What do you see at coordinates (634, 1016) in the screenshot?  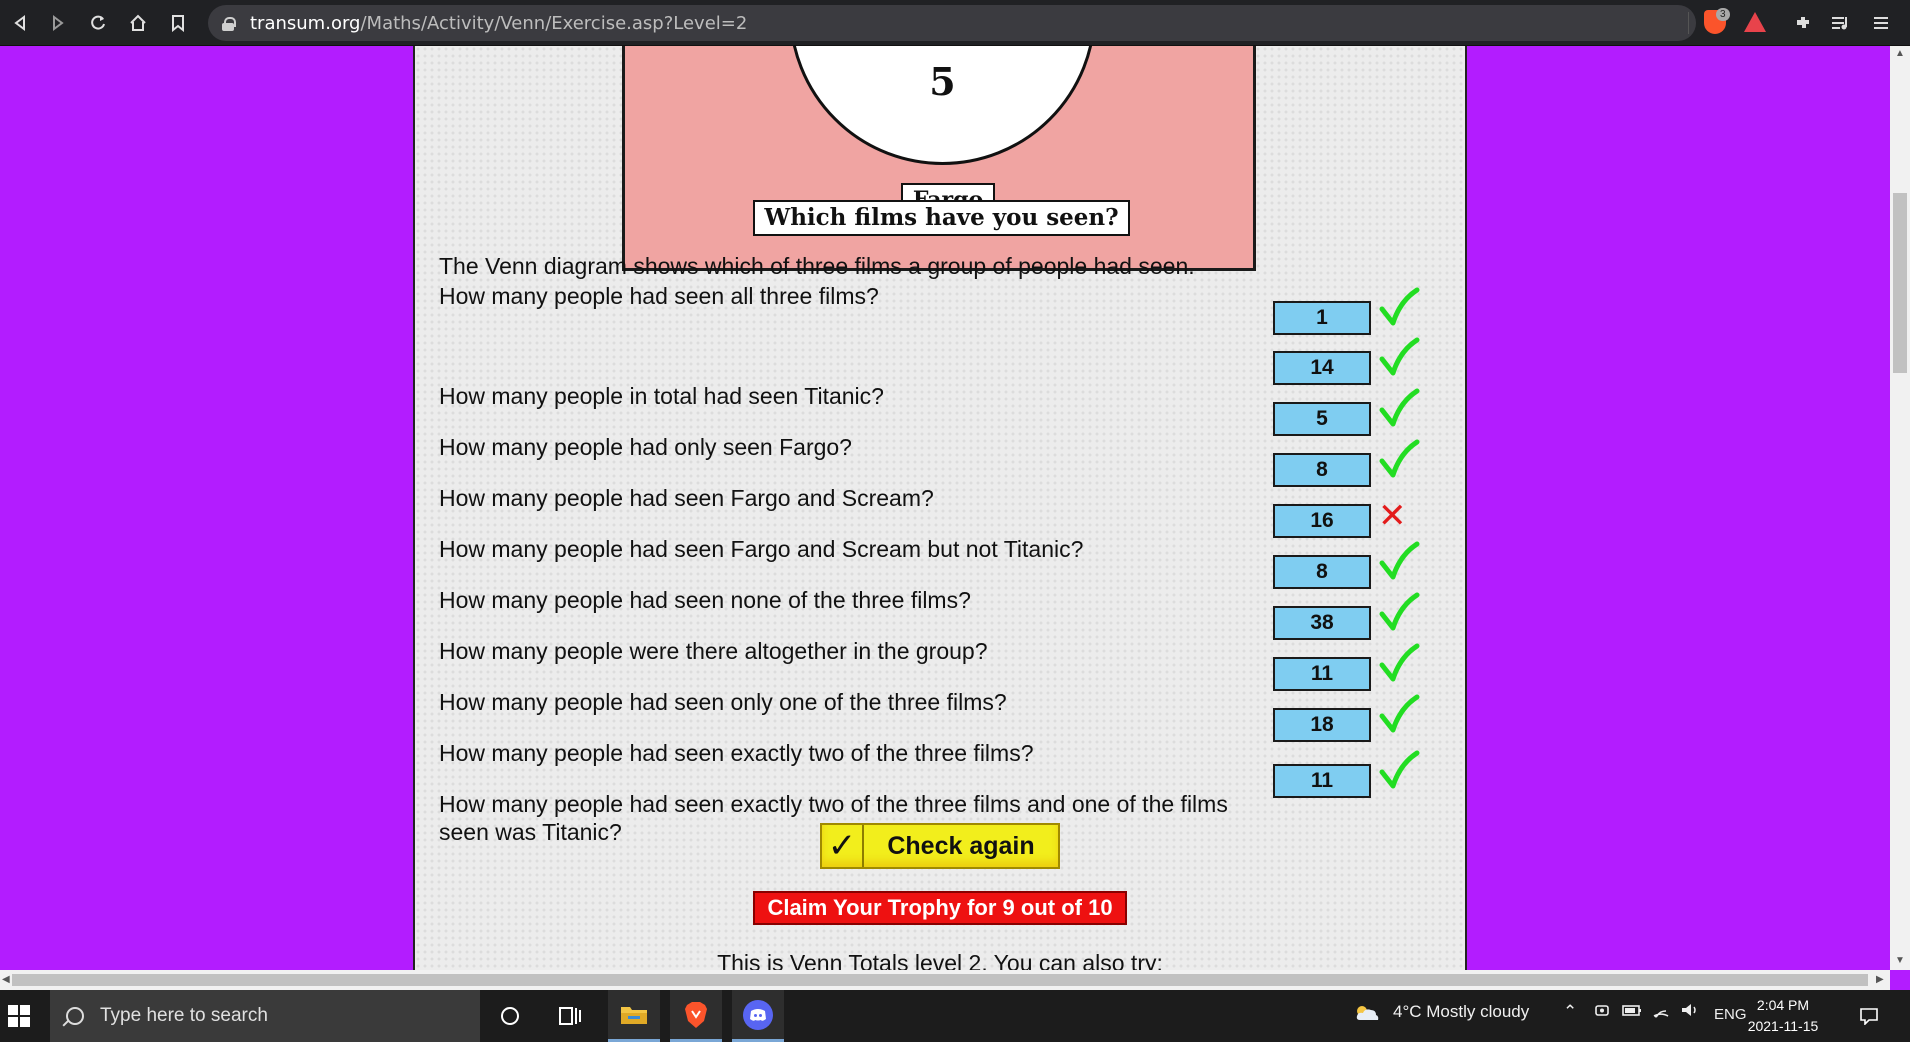 I see `file-explorer-icon` at bounding box center [634, 1016].